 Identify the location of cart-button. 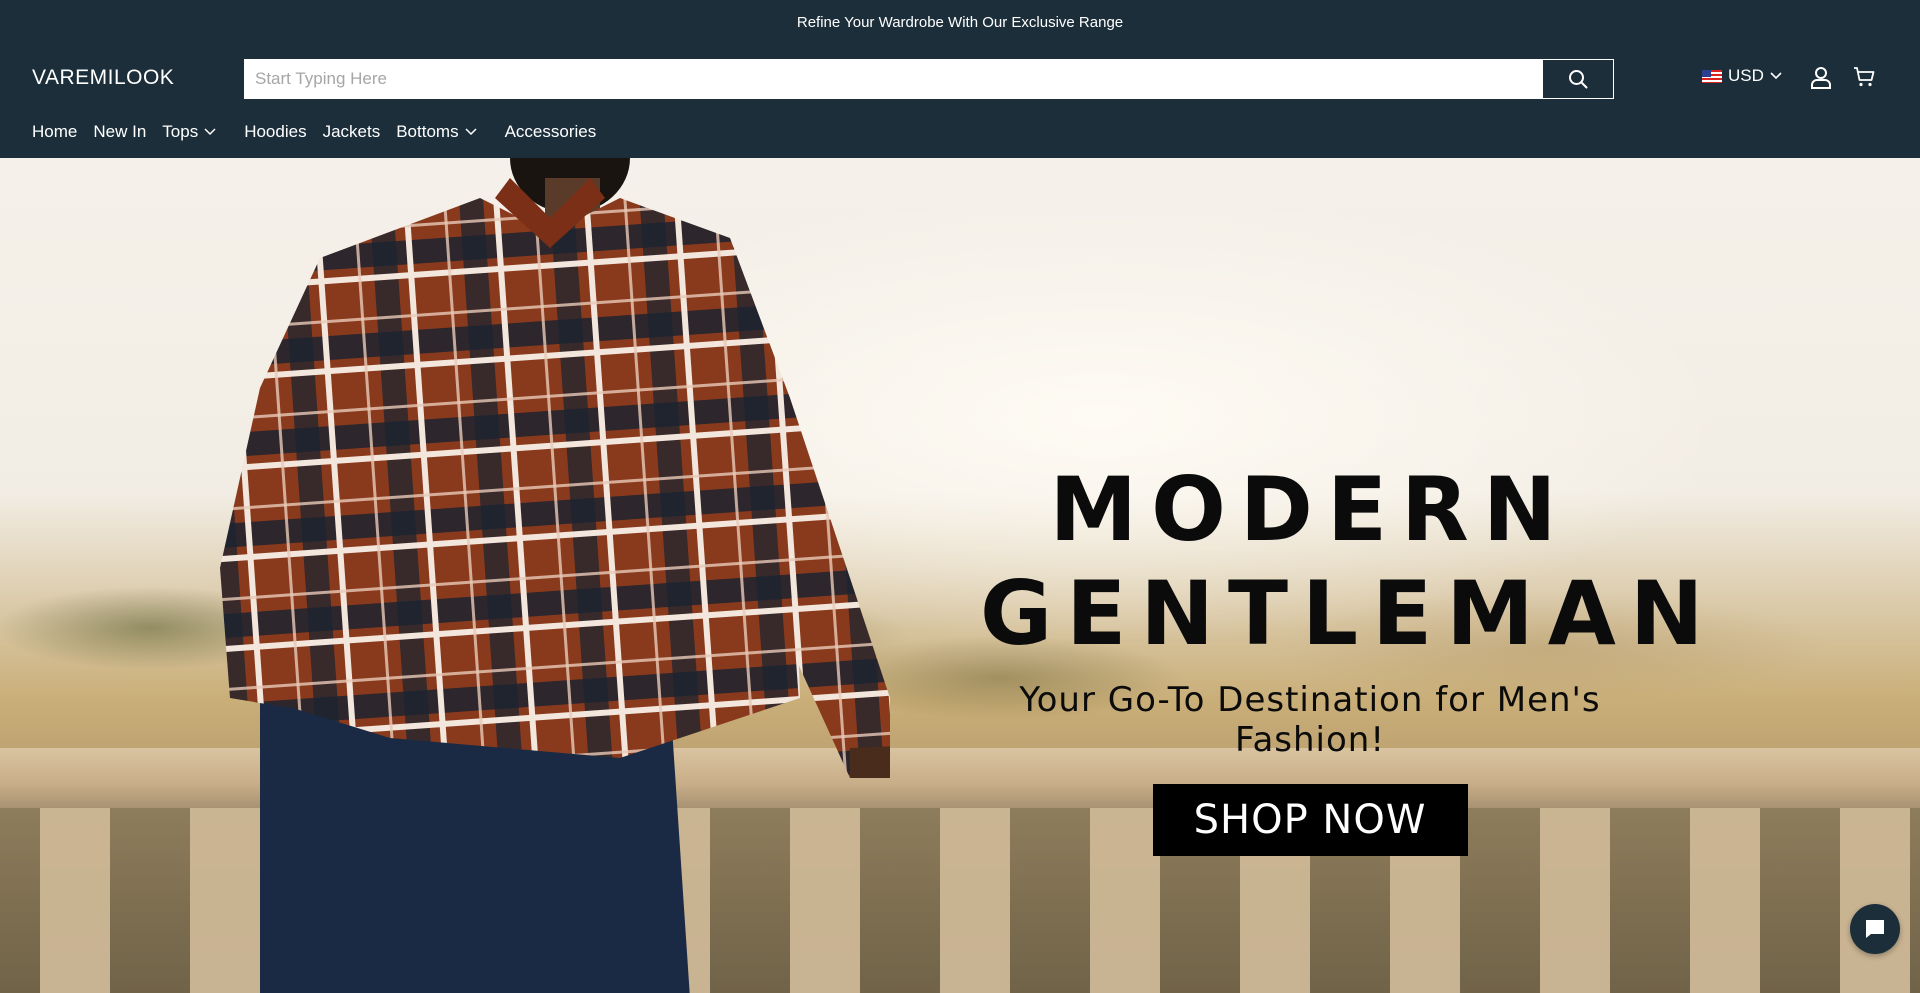
(1864, 79).